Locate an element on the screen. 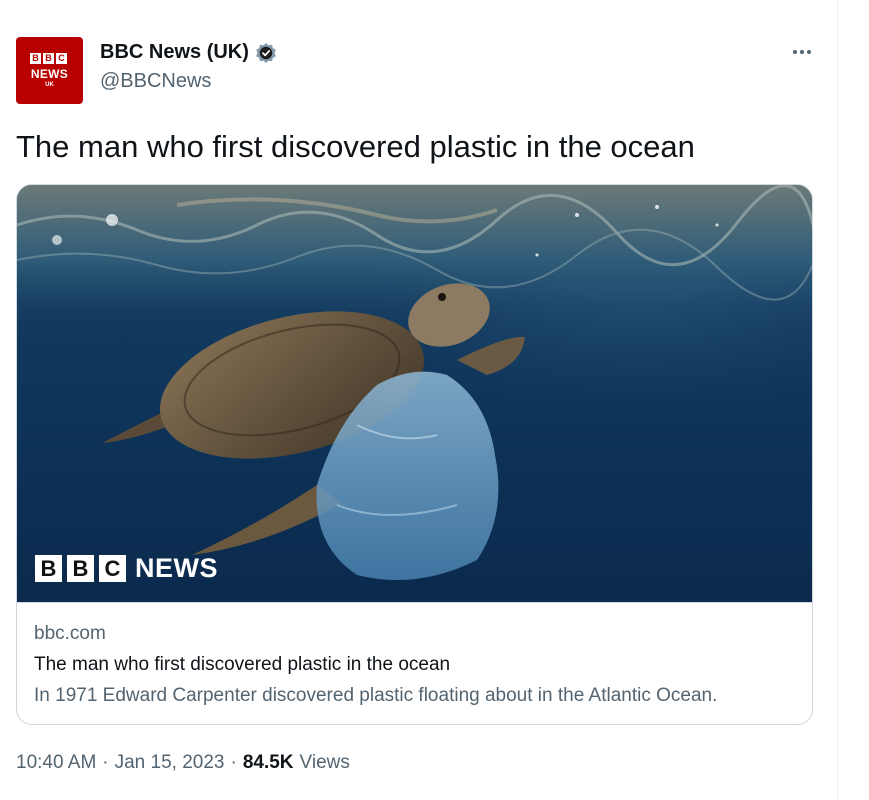  avatar-block: C is located at coordinates (61, 58).